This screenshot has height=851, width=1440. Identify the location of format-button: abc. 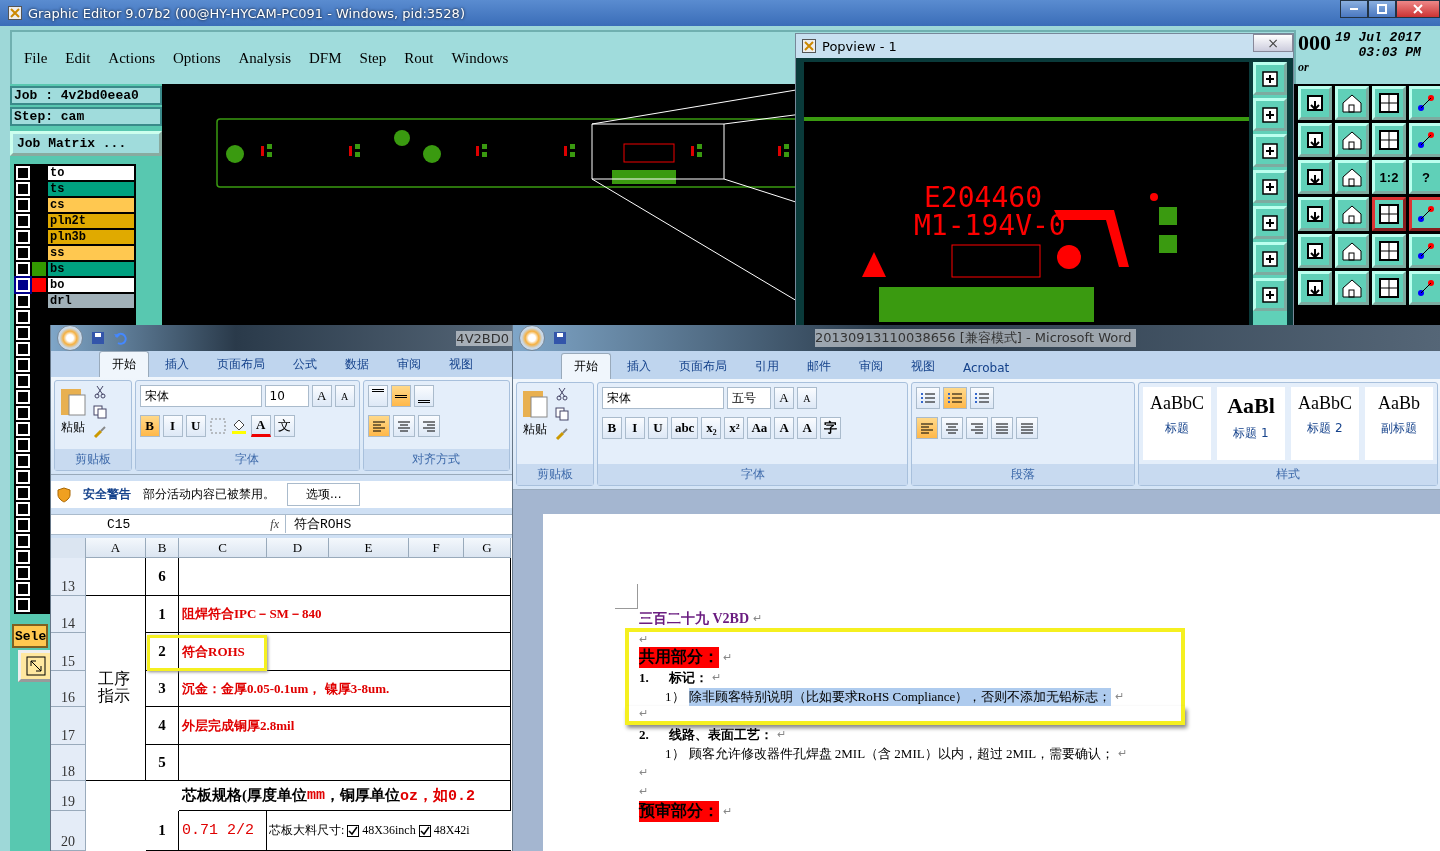
(684, 428).